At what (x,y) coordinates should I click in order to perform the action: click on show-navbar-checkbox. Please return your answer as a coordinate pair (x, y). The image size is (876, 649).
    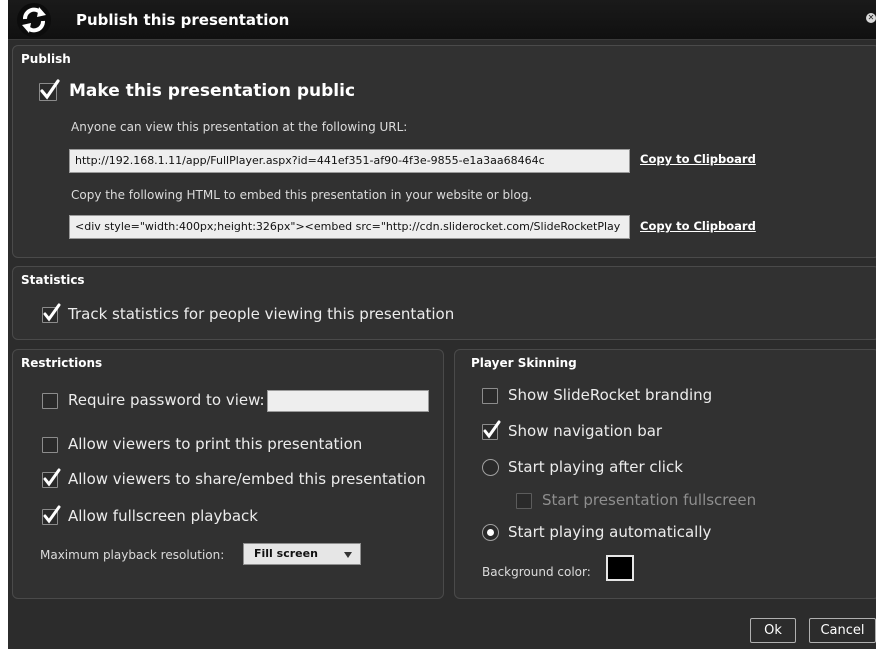
    Looking at the image, I should click on (491, 430).